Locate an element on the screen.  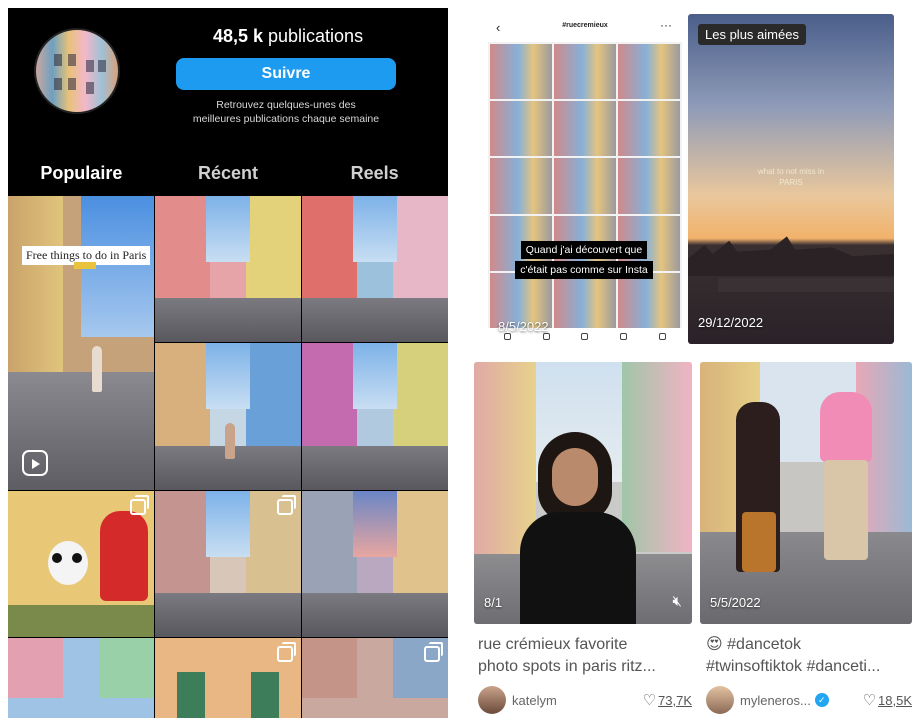
caption-highlight is located at coordinates (85, 265).